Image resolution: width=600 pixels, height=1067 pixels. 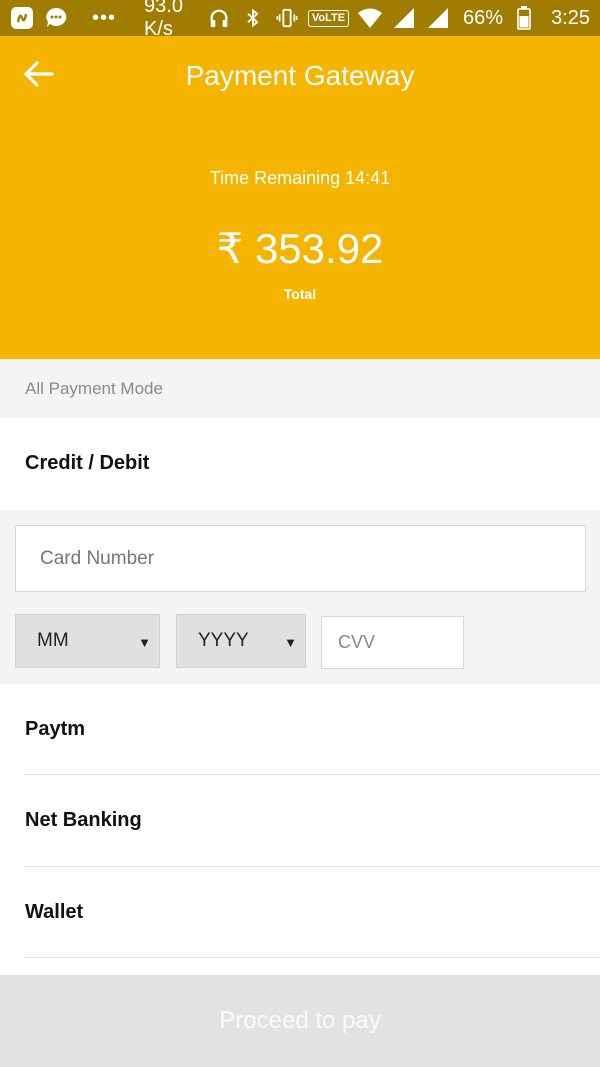 What do you see at coordinates (524, 18) in the screenshot?
I see `battery-icon` at bounding box center [524, 18].